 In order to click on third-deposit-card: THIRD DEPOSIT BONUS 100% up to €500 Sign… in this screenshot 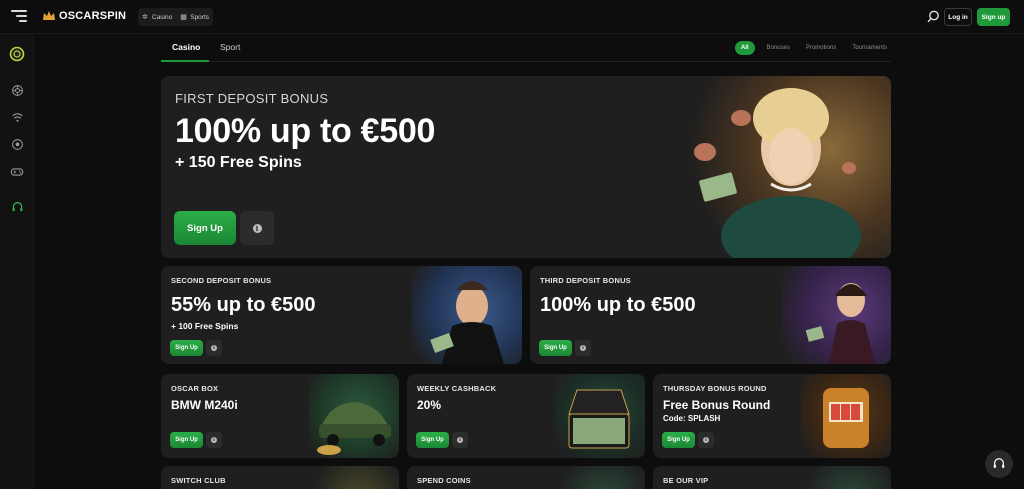, I will do `click(710, 315)`.